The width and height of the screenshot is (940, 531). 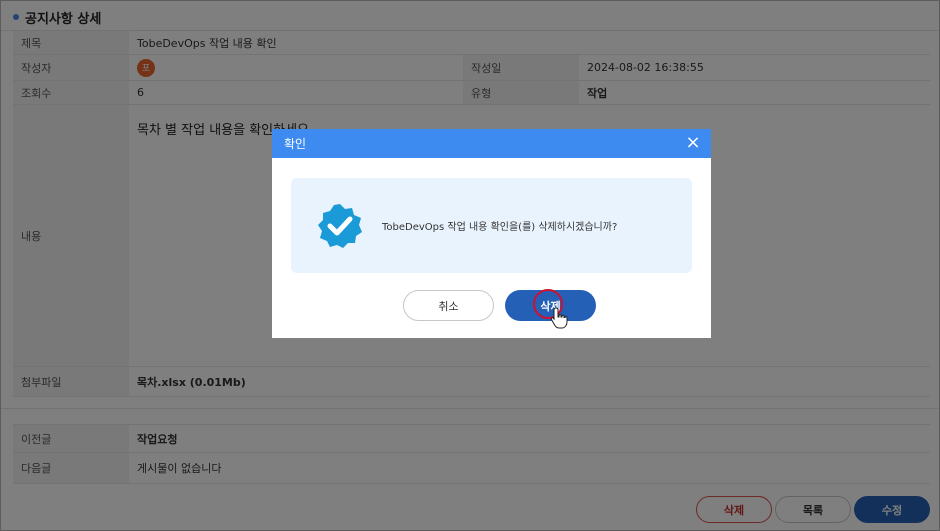 I want to click on hand-cursor-icon, so click(x=559, y=318).